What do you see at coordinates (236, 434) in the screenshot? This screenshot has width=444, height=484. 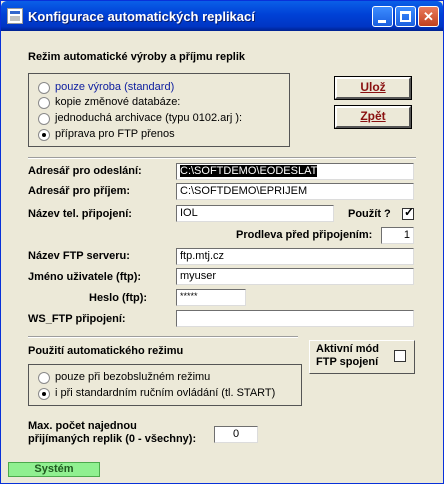 I see `max-pocet-input: 0` at bounding box center [236, 434].